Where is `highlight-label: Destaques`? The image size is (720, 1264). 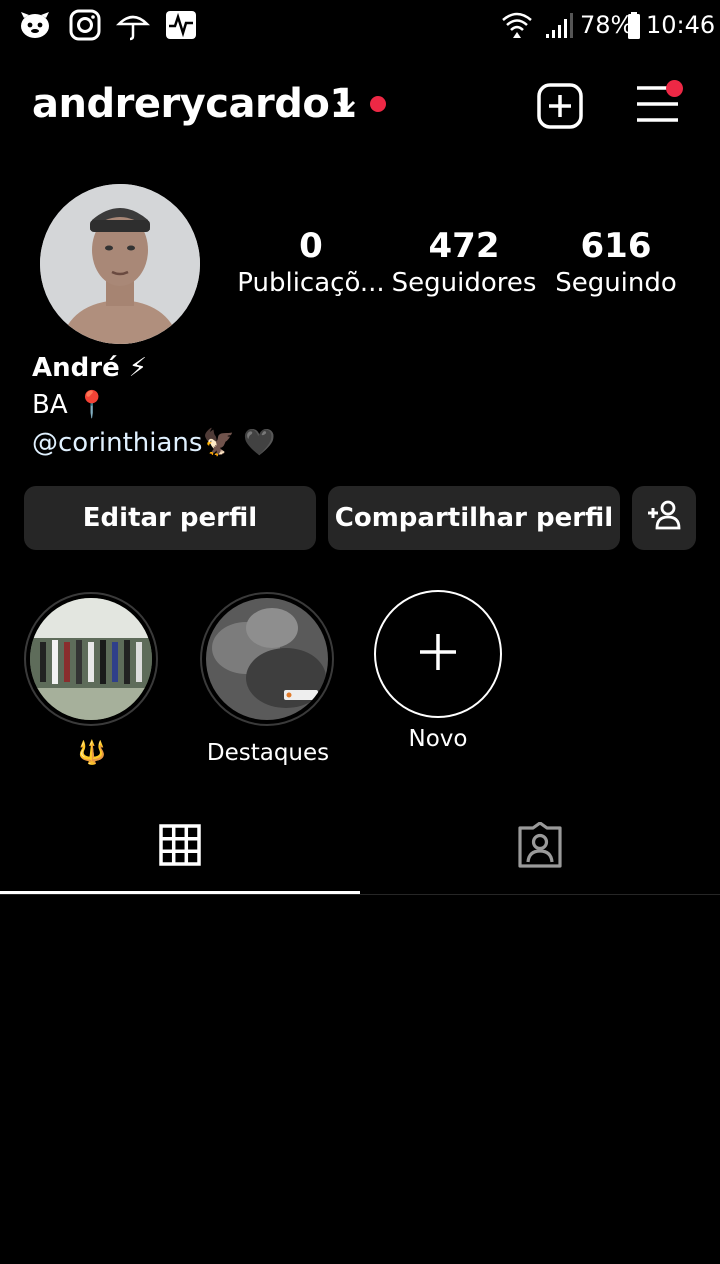 highlight-label: Destaques is located at coordinates (268, 753).